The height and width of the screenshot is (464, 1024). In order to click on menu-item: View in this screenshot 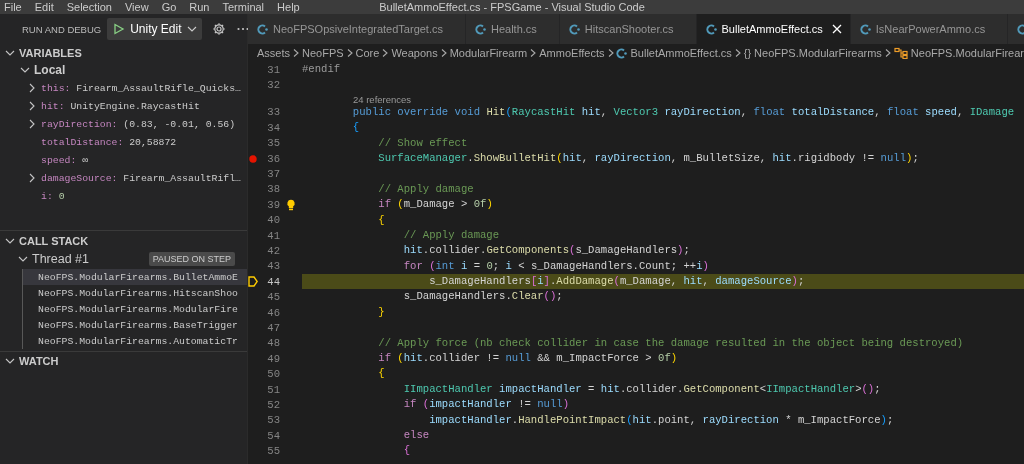, I will do `click(136, 7)`.